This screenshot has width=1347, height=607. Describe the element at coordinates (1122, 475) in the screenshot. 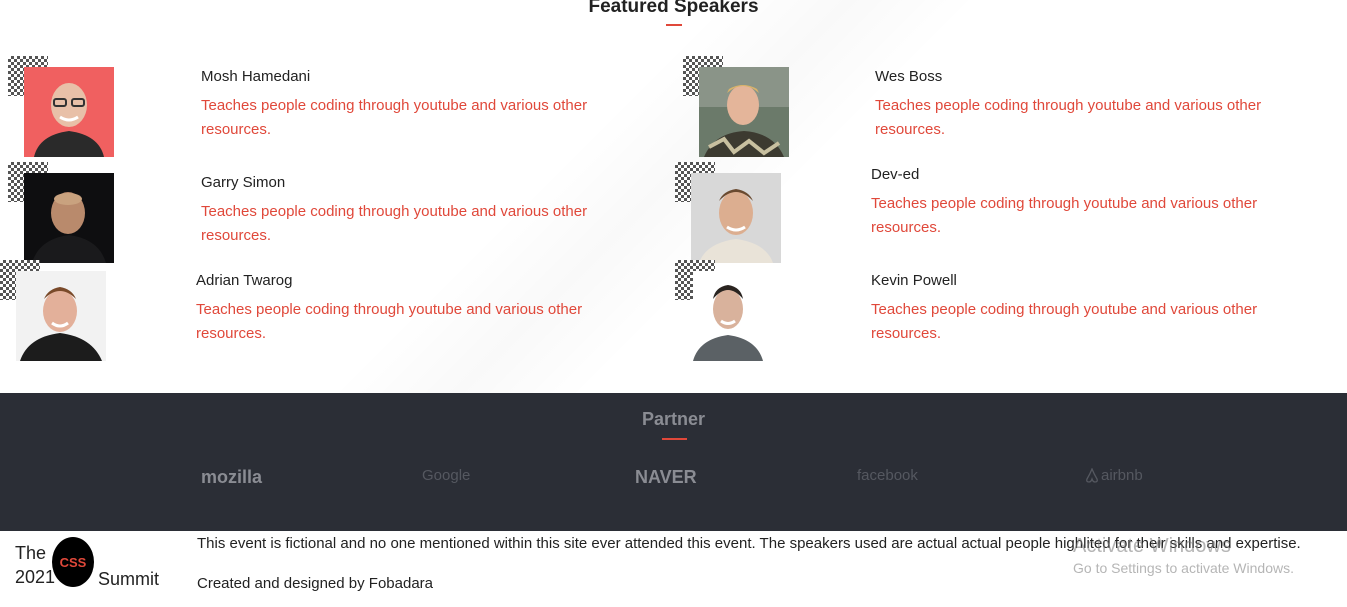

I see `airbnb-label: airbnb` at that location.